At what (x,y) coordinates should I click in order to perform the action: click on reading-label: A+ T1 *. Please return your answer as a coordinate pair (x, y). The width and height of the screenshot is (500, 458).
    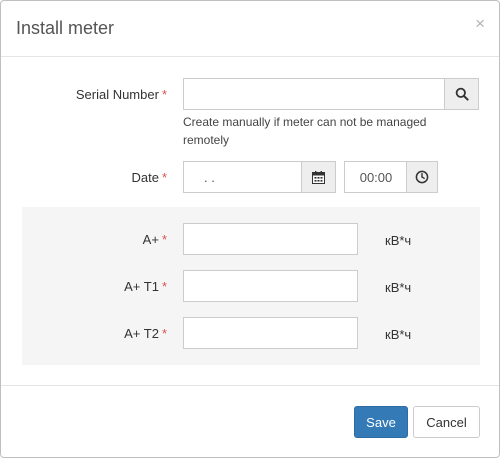
    Looking at the image, I should click on (99, 286).